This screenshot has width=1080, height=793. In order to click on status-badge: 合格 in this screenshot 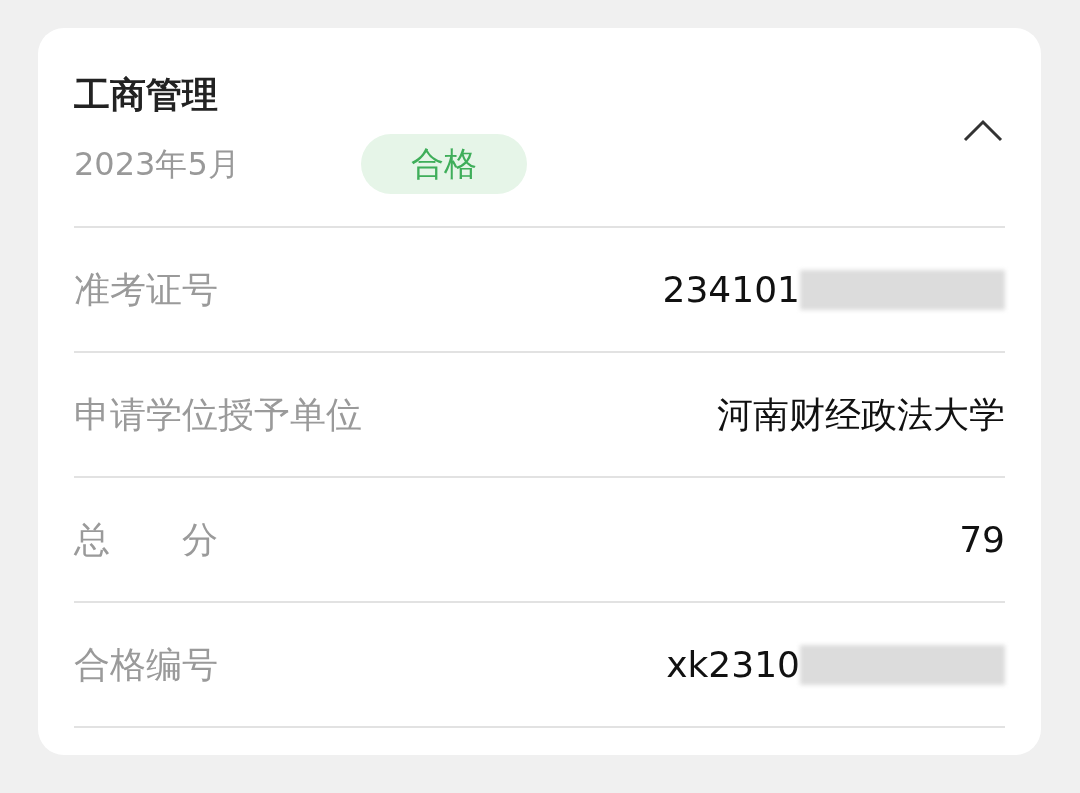, I will do `click(444, 164)`.